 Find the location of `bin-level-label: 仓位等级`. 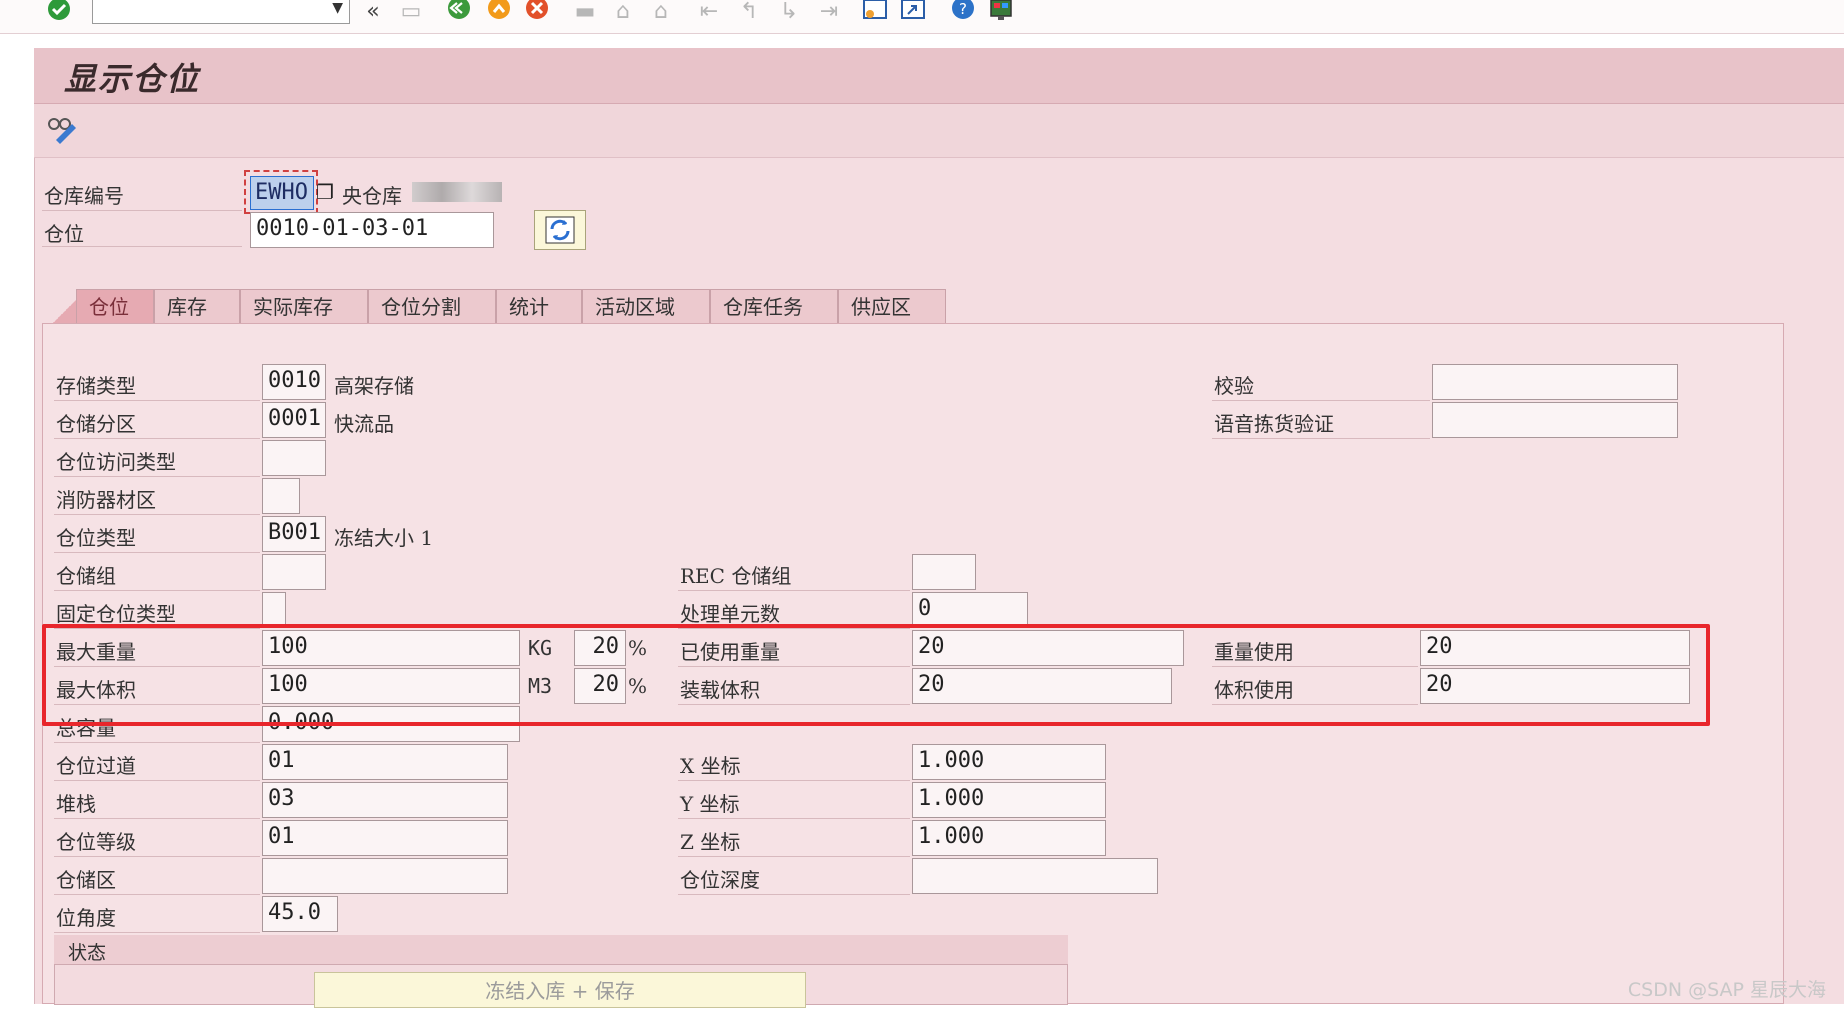

bin-level-label: 仓位等级 is located at coordinates (96, 842).